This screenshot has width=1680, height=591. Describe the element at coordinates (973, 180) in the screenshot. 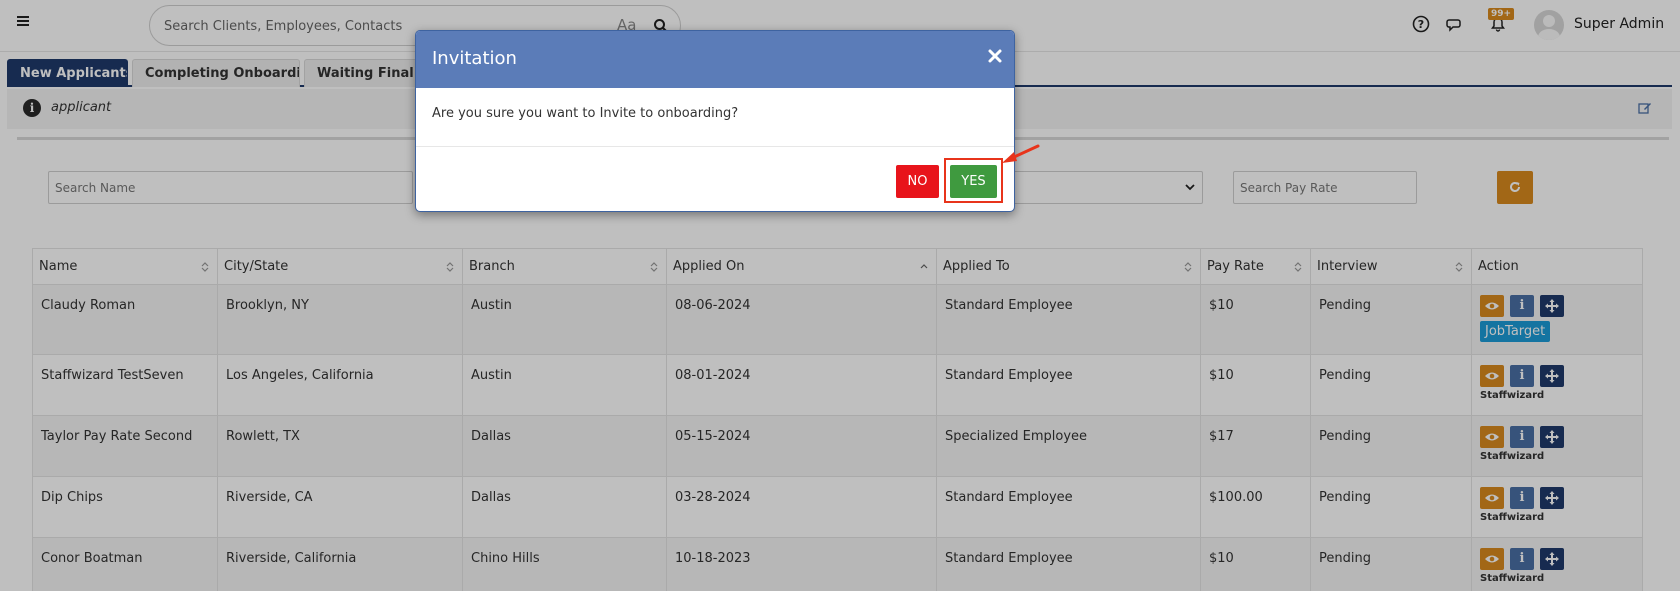

I see `yes-button-highlight` at that location.